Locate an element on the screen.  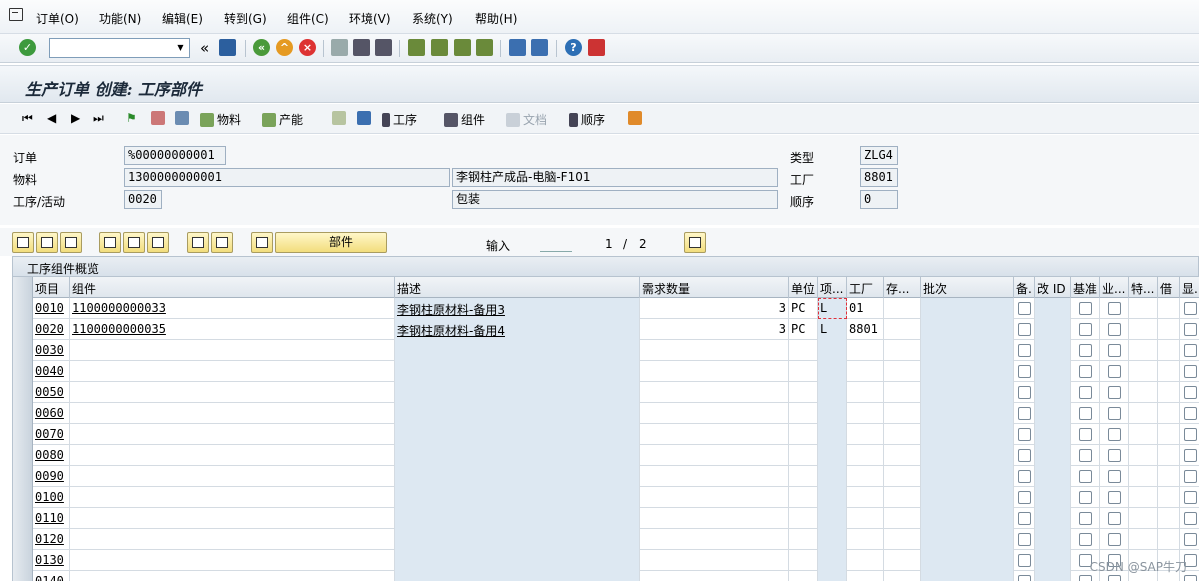
menu-order: 订单(O) is located at coordinates (57, 18).